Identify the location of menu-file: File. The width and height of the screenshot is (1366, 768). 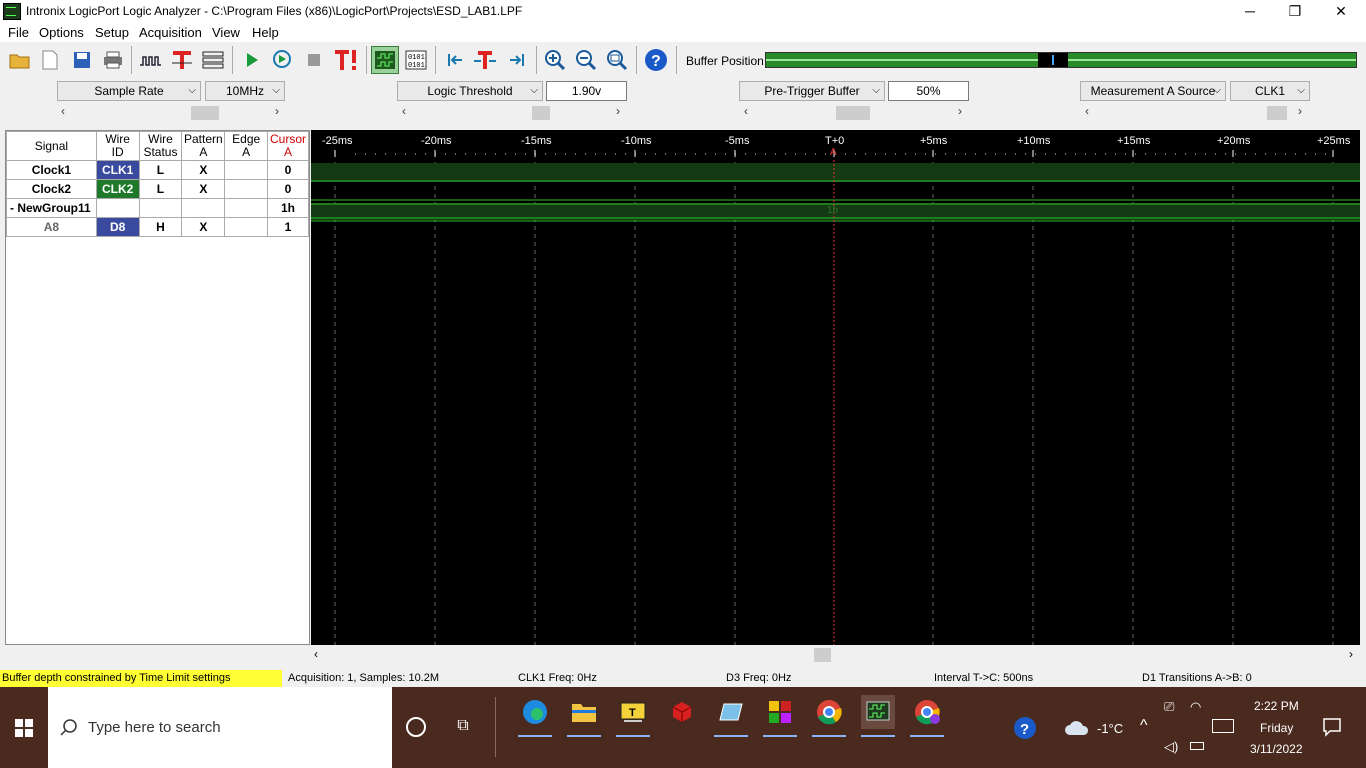
(18, 32).